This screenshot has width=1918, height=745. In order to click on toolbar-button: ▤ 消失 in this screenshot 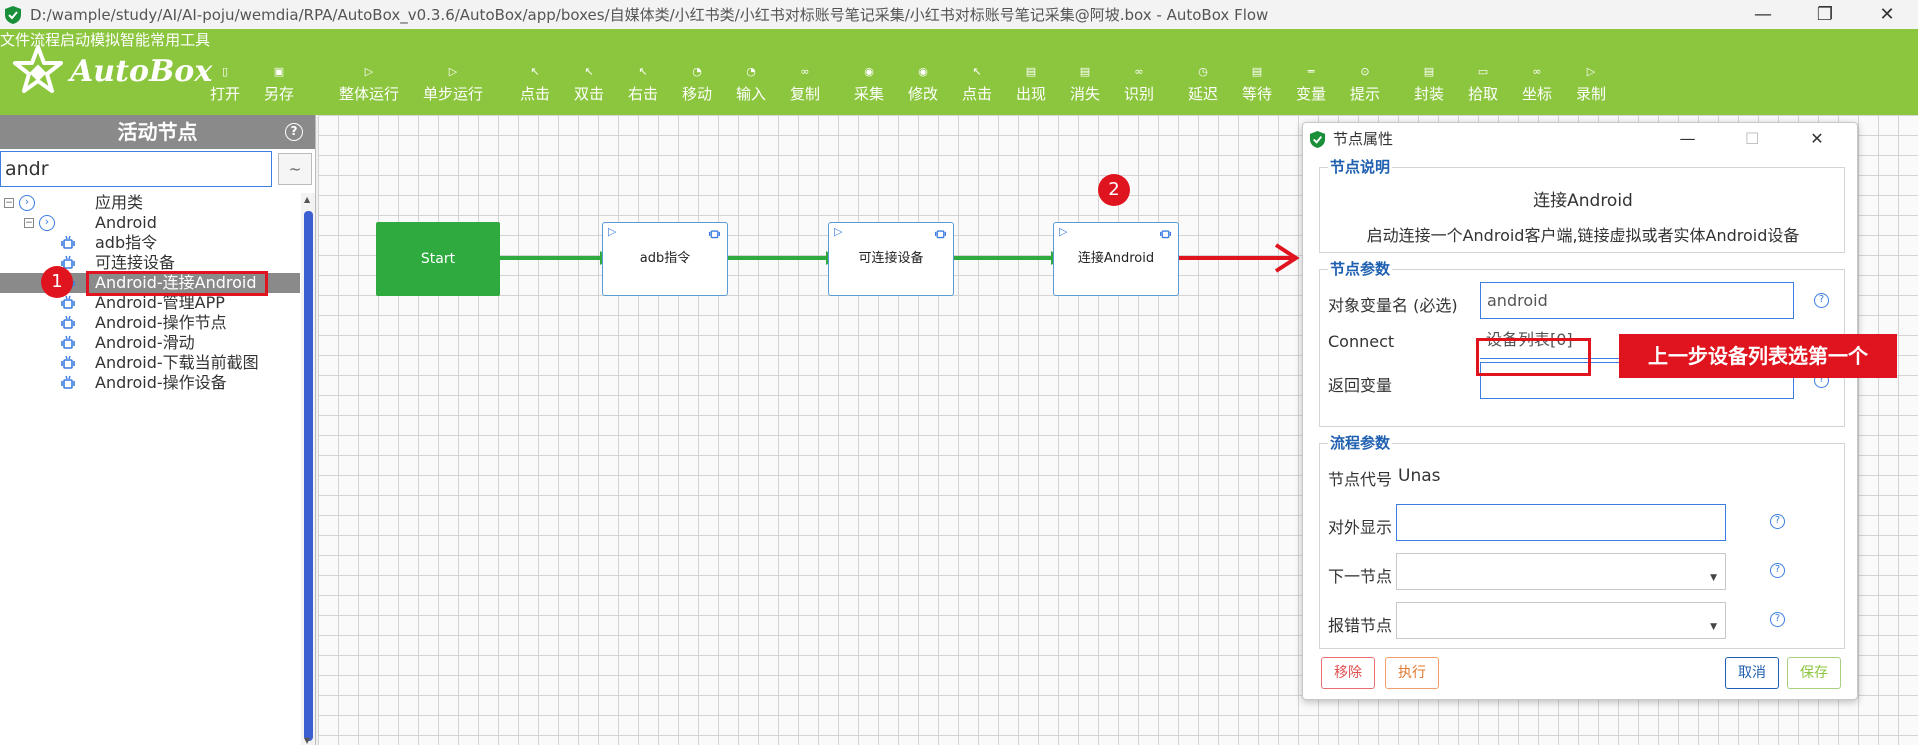, I will do `click(1085, 83)`.